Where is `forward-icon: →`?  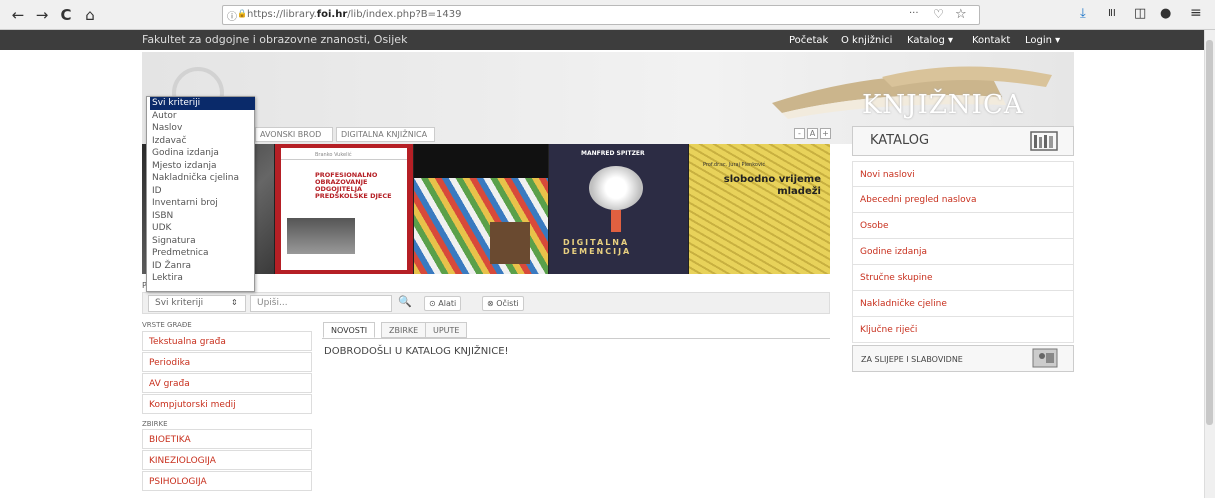
forward-icon: → is located at coordinates (42, 15).